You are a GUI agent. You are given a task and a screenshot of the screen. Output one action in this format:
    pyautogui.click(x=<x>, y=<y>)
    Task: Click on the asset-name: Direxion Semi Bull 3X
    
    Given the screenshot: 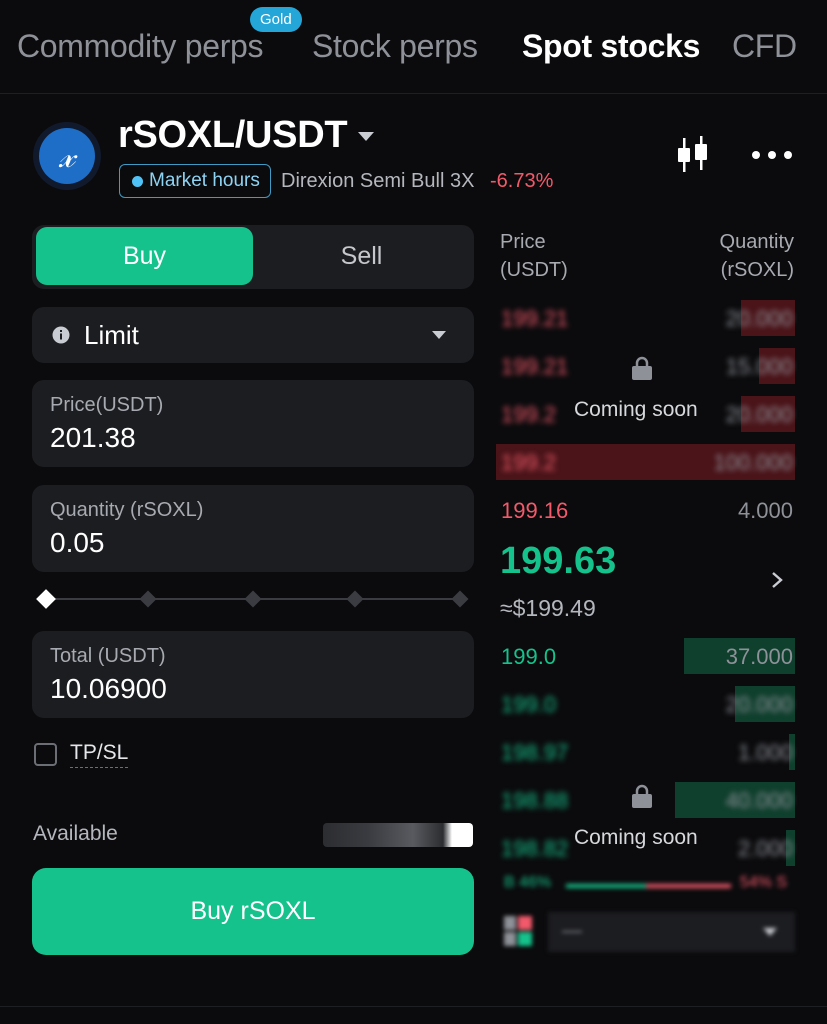 What is the action you would take?
    pyautogui.click(x=378, y=181)
    